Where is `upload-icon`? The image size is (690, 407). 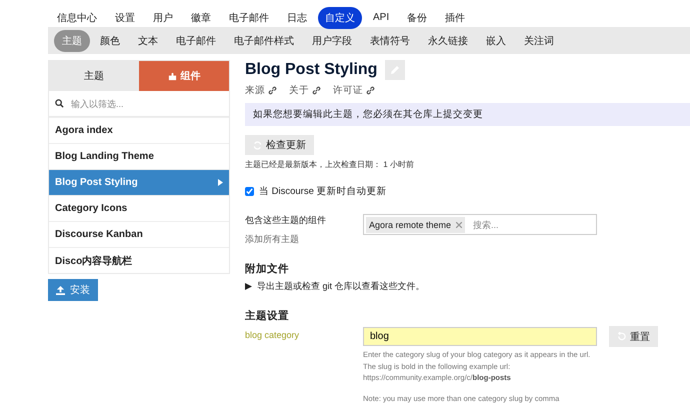
upload-icon is located at coordinates (60, 290).